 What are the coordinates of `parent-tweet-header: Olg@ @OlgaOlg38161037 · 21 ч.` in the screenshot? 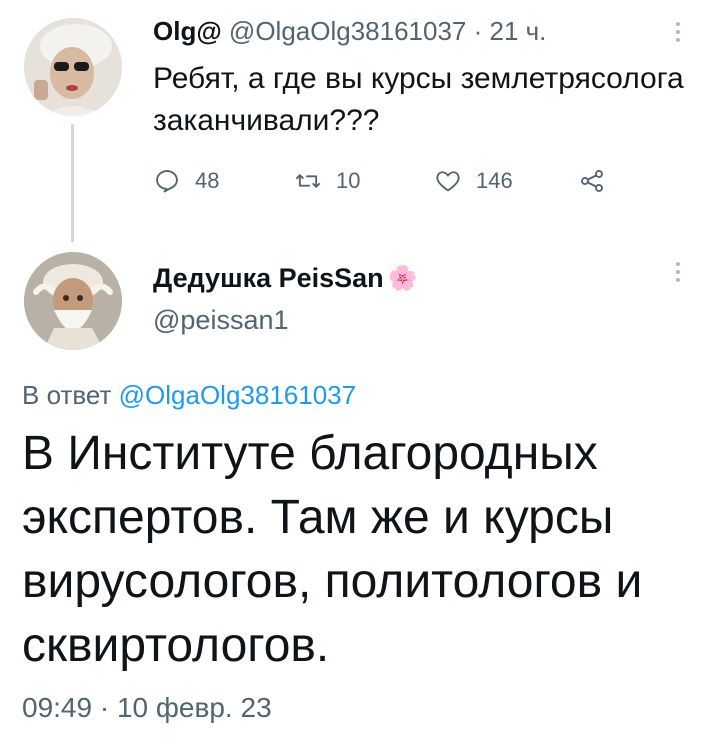 It's located at (349, 31).